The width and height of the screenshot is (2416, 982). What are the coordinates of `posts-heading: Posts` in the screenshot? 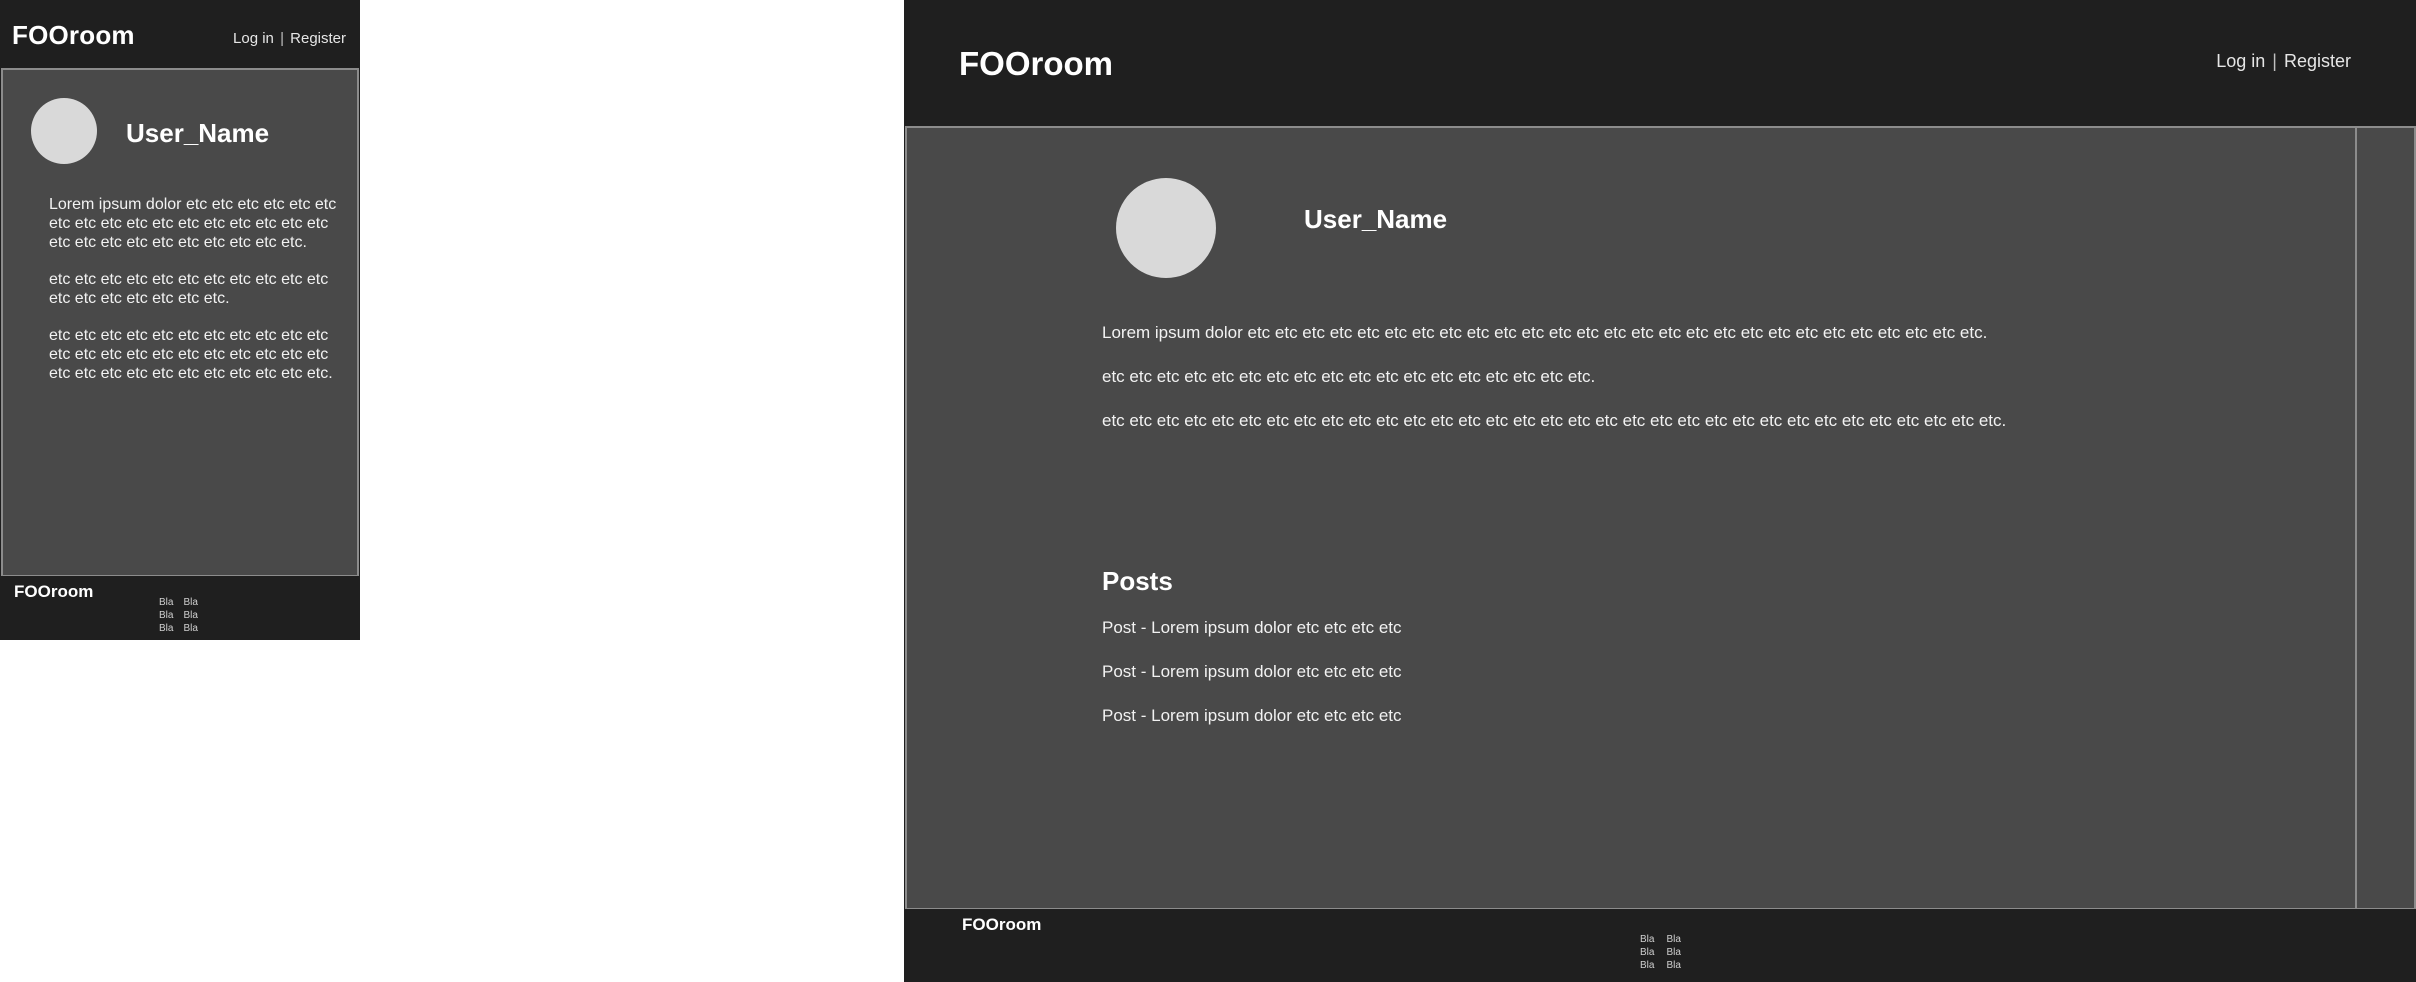 It's located at (1137, 581).